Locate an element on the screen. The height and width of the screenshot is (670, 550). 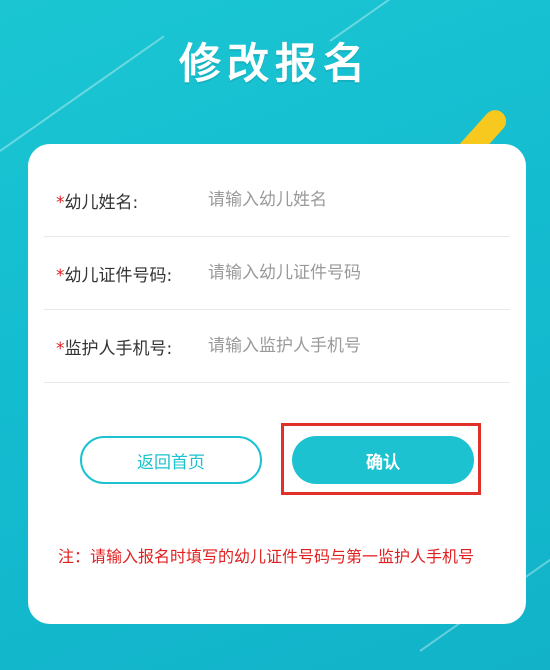
back-home-button: 返回首页 is located at coordinates (171, 460).